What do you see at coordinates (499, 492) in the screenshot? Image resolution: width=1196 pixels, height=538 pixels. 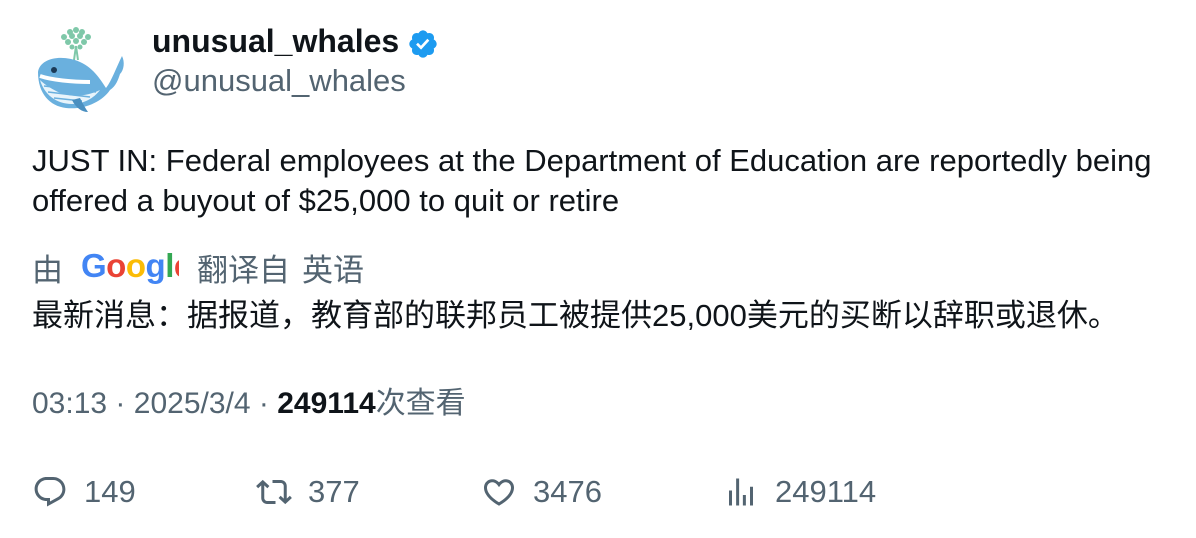 I see `heart-icon` at bounding box center [499, 492].